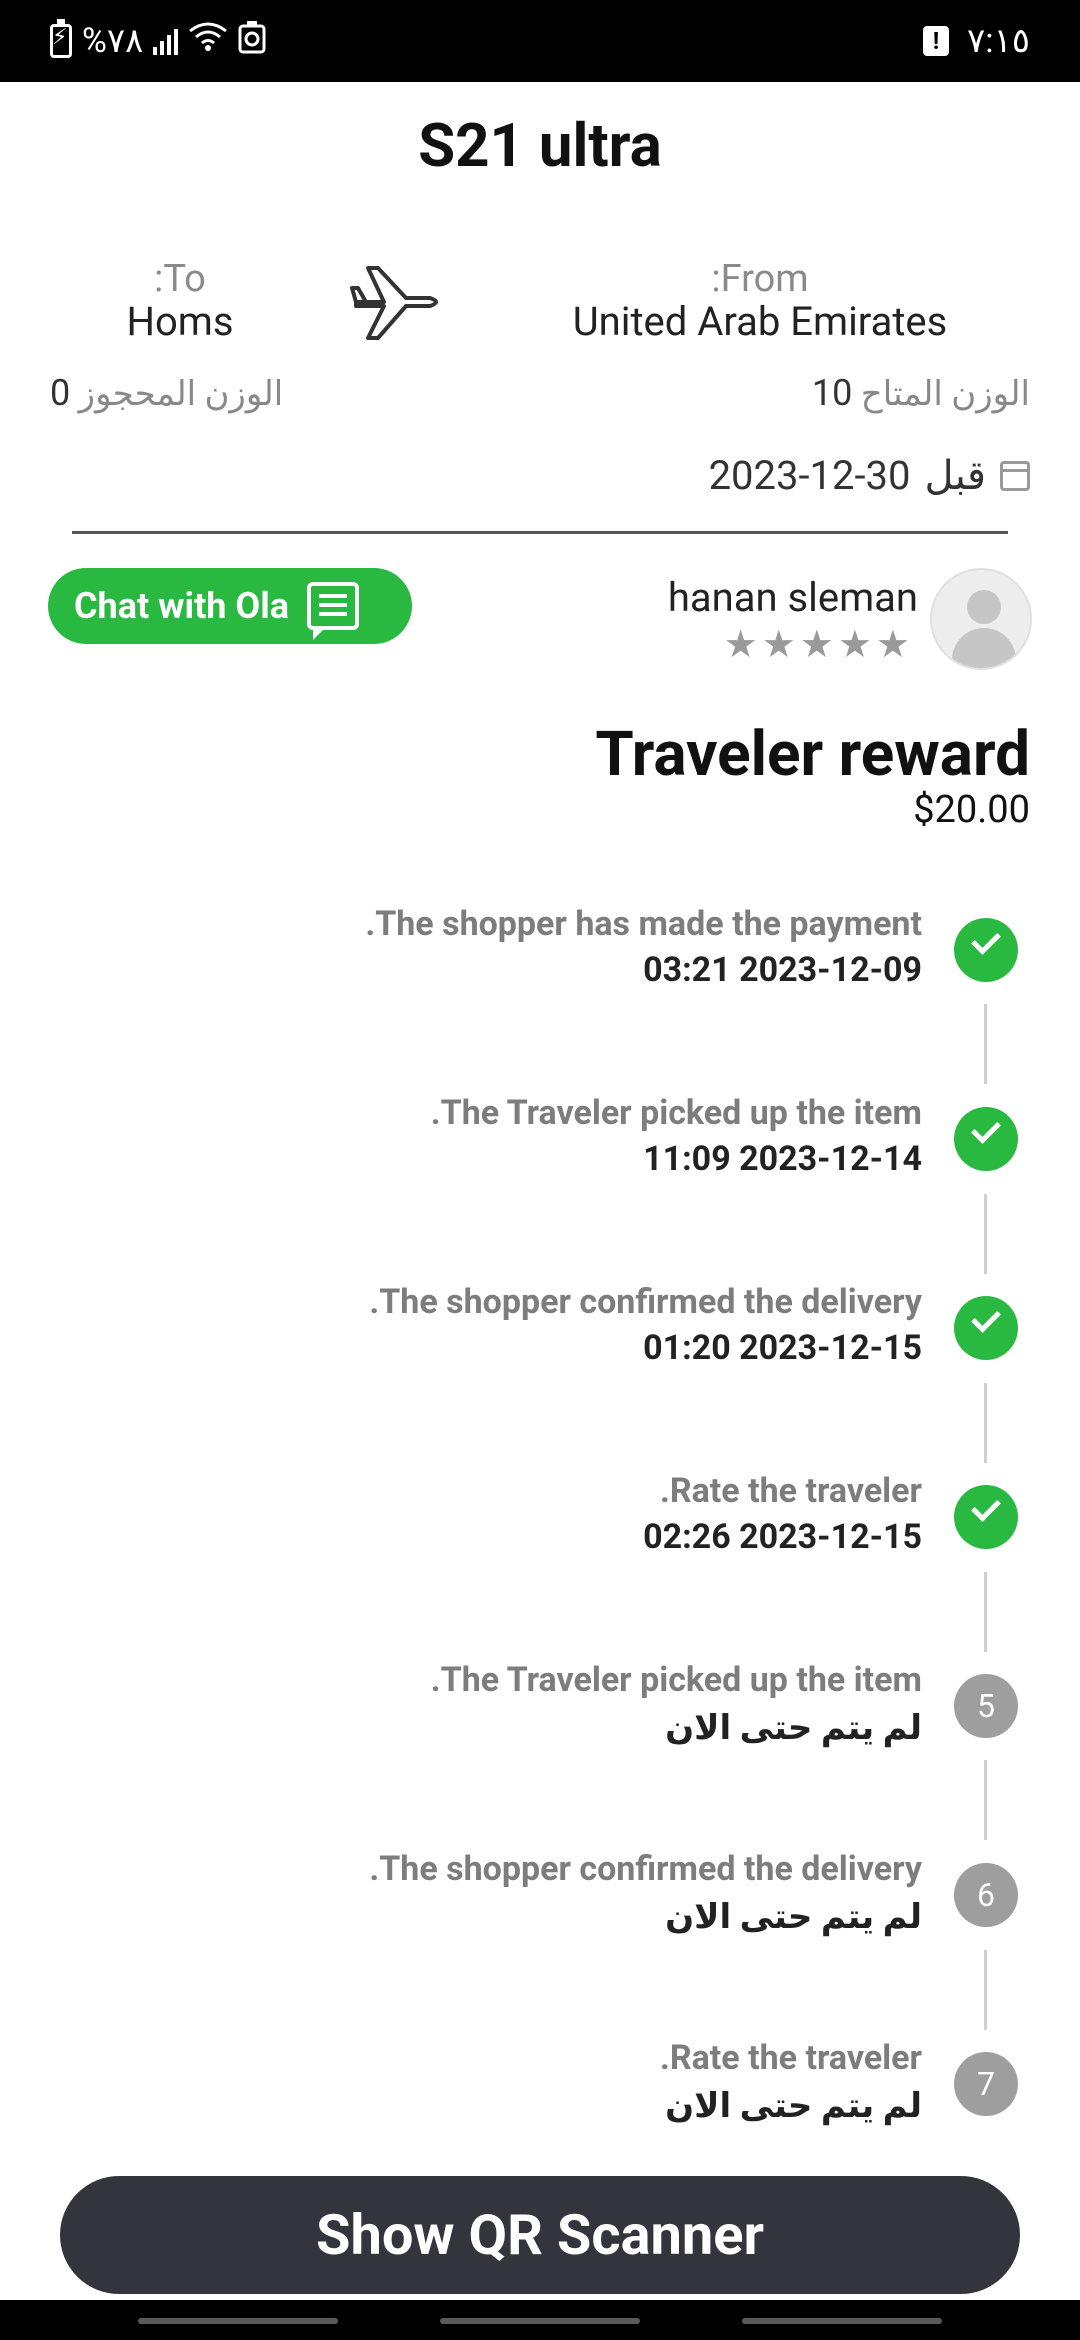  I want to click on timeline-step: .Rate the traveler 02:26 2023-12-15, so click(540, 1531).